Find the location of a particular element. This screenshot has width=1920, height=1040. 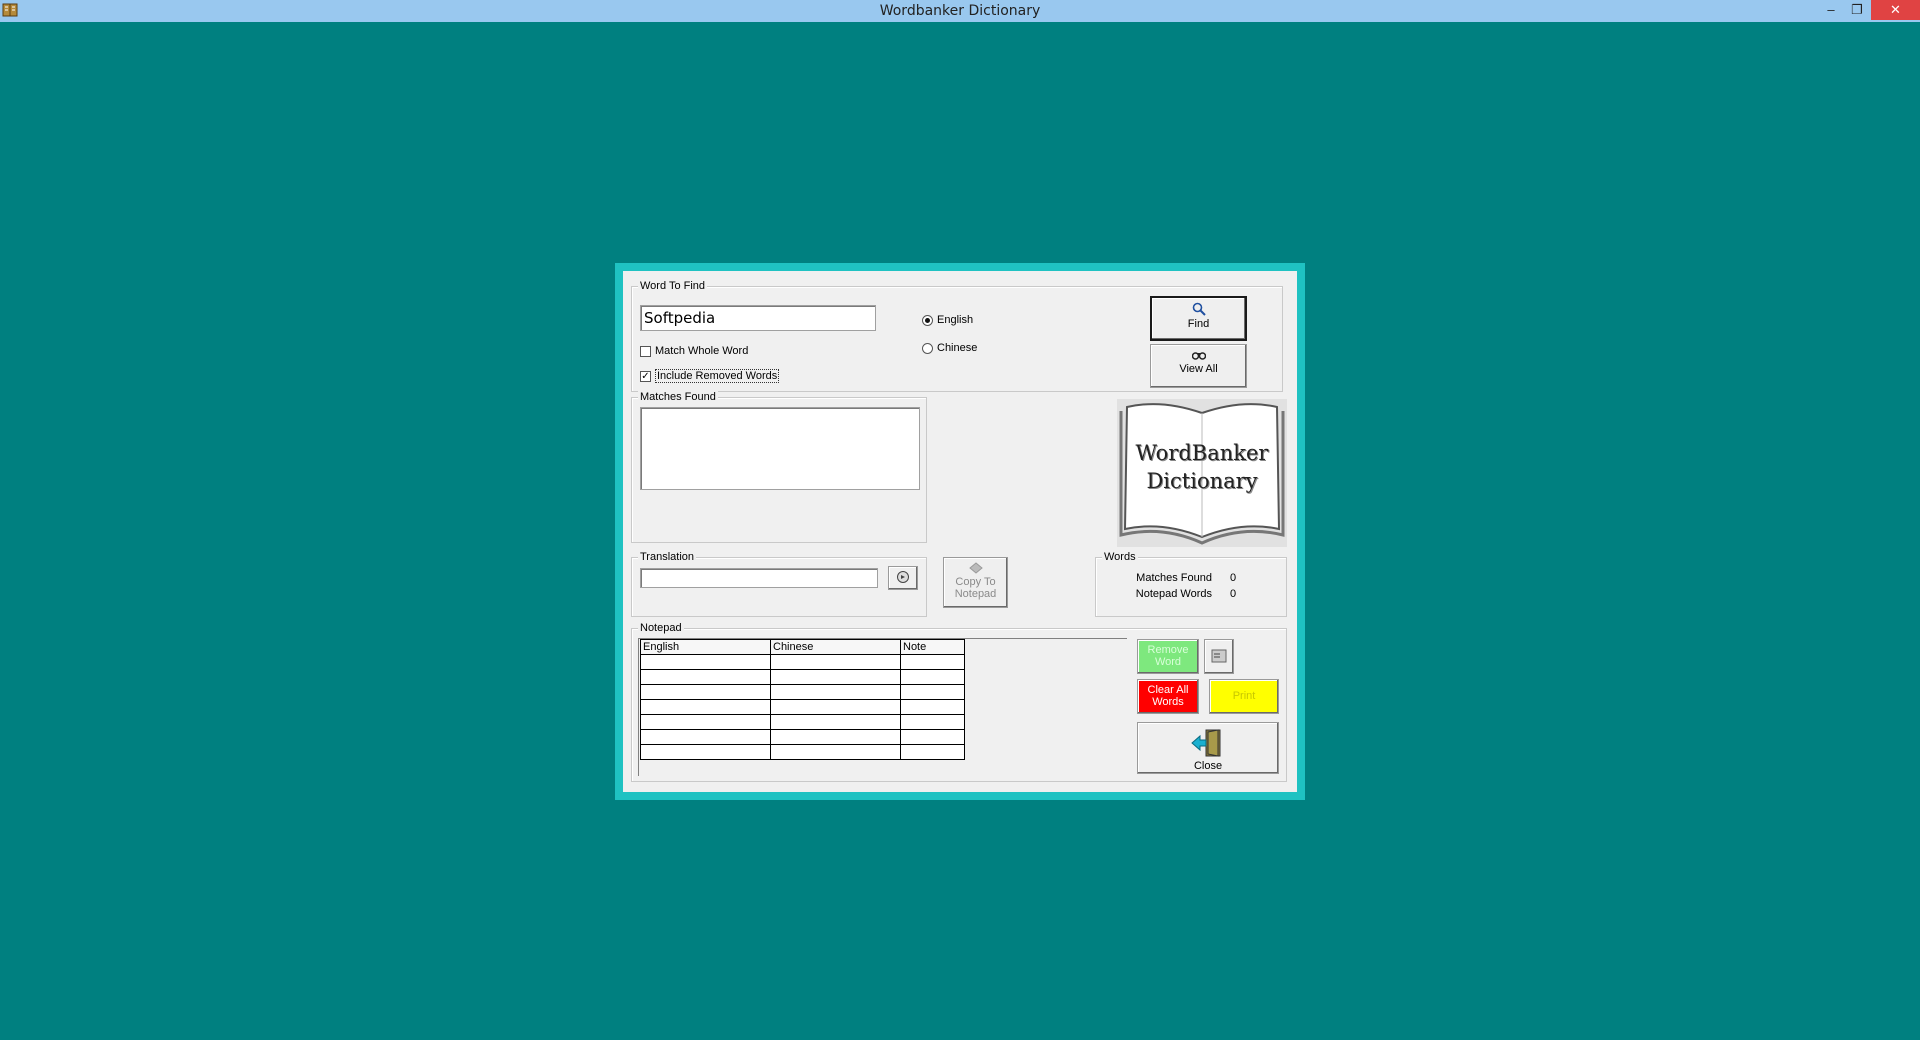

word-to-find-input is located at coordinates (758, 318).